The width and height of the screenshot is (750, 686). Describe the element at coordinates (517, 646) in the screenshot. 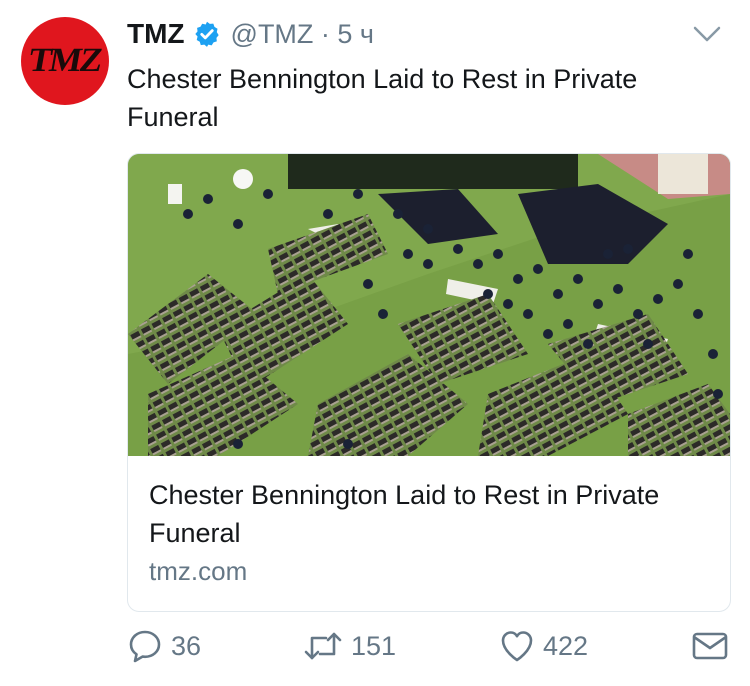

I see `heart-icon` at that location.